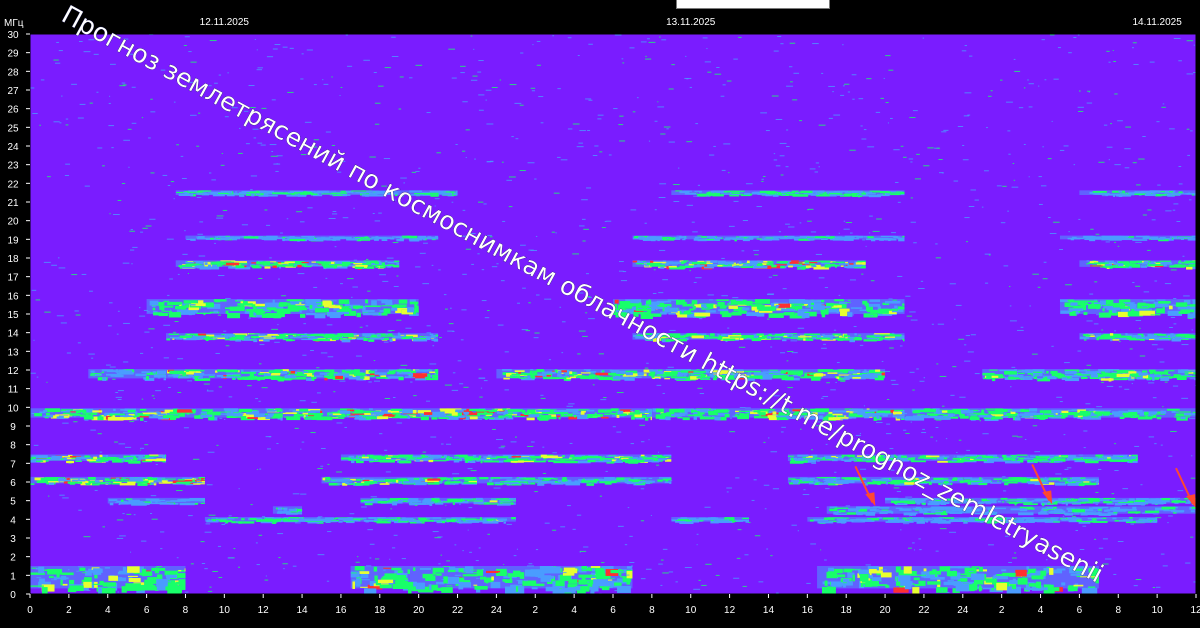 Image resolution: width=1200 pixels, height=628 pixels. Describe the element at coordinates (13, 147) in the screenshot. I see `y-tick-label-24: 24` at that location.